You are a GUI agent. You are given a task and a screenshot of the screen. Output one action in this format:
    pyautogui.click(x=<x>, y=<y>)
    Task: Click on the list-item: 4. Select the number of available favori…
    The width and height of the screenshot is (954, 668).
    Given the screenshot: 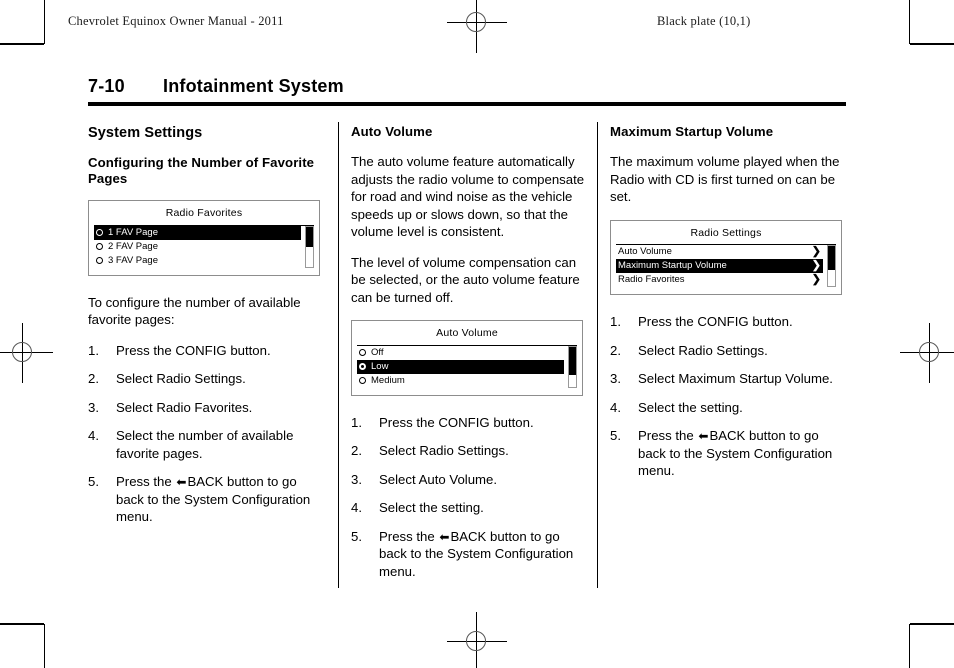 What is the action you would take?
    pyautogui.click(x=207, y=444)
    